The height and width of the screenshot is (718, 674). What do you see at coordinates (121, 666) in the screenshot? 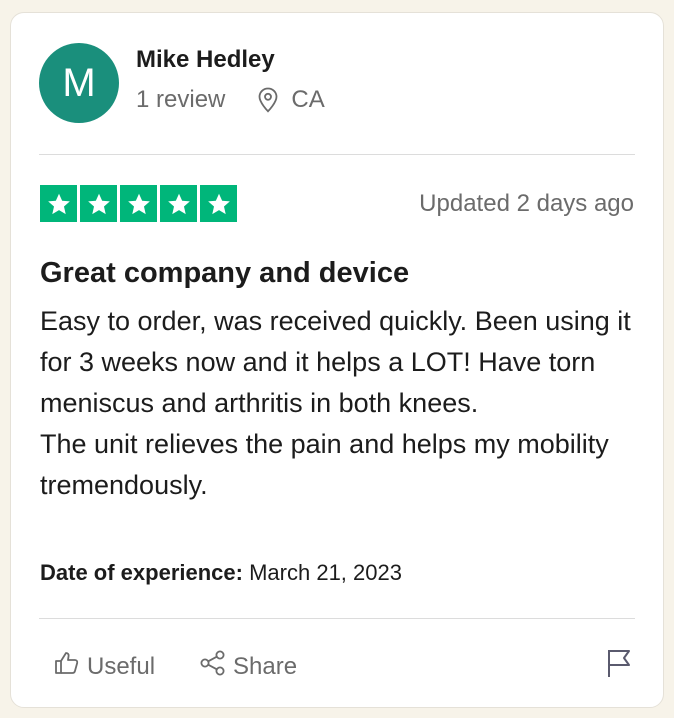
I see `useful-label: Useful` at bounding box center [121, 666].